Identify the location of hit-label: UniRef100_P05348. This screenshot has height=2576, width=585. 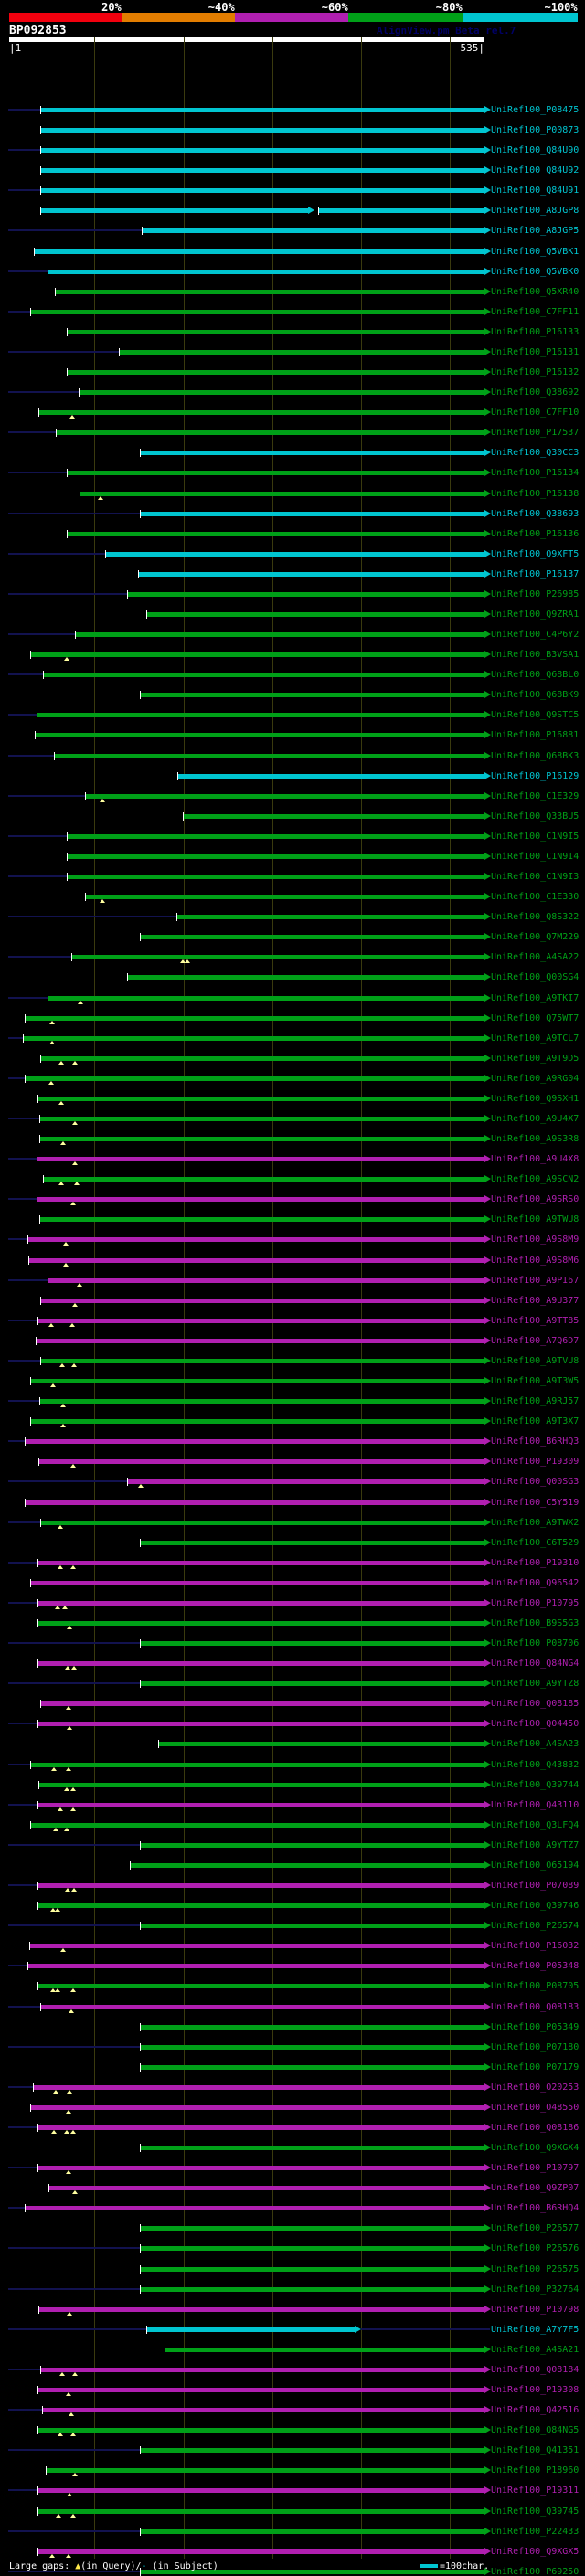
(535, 1966).